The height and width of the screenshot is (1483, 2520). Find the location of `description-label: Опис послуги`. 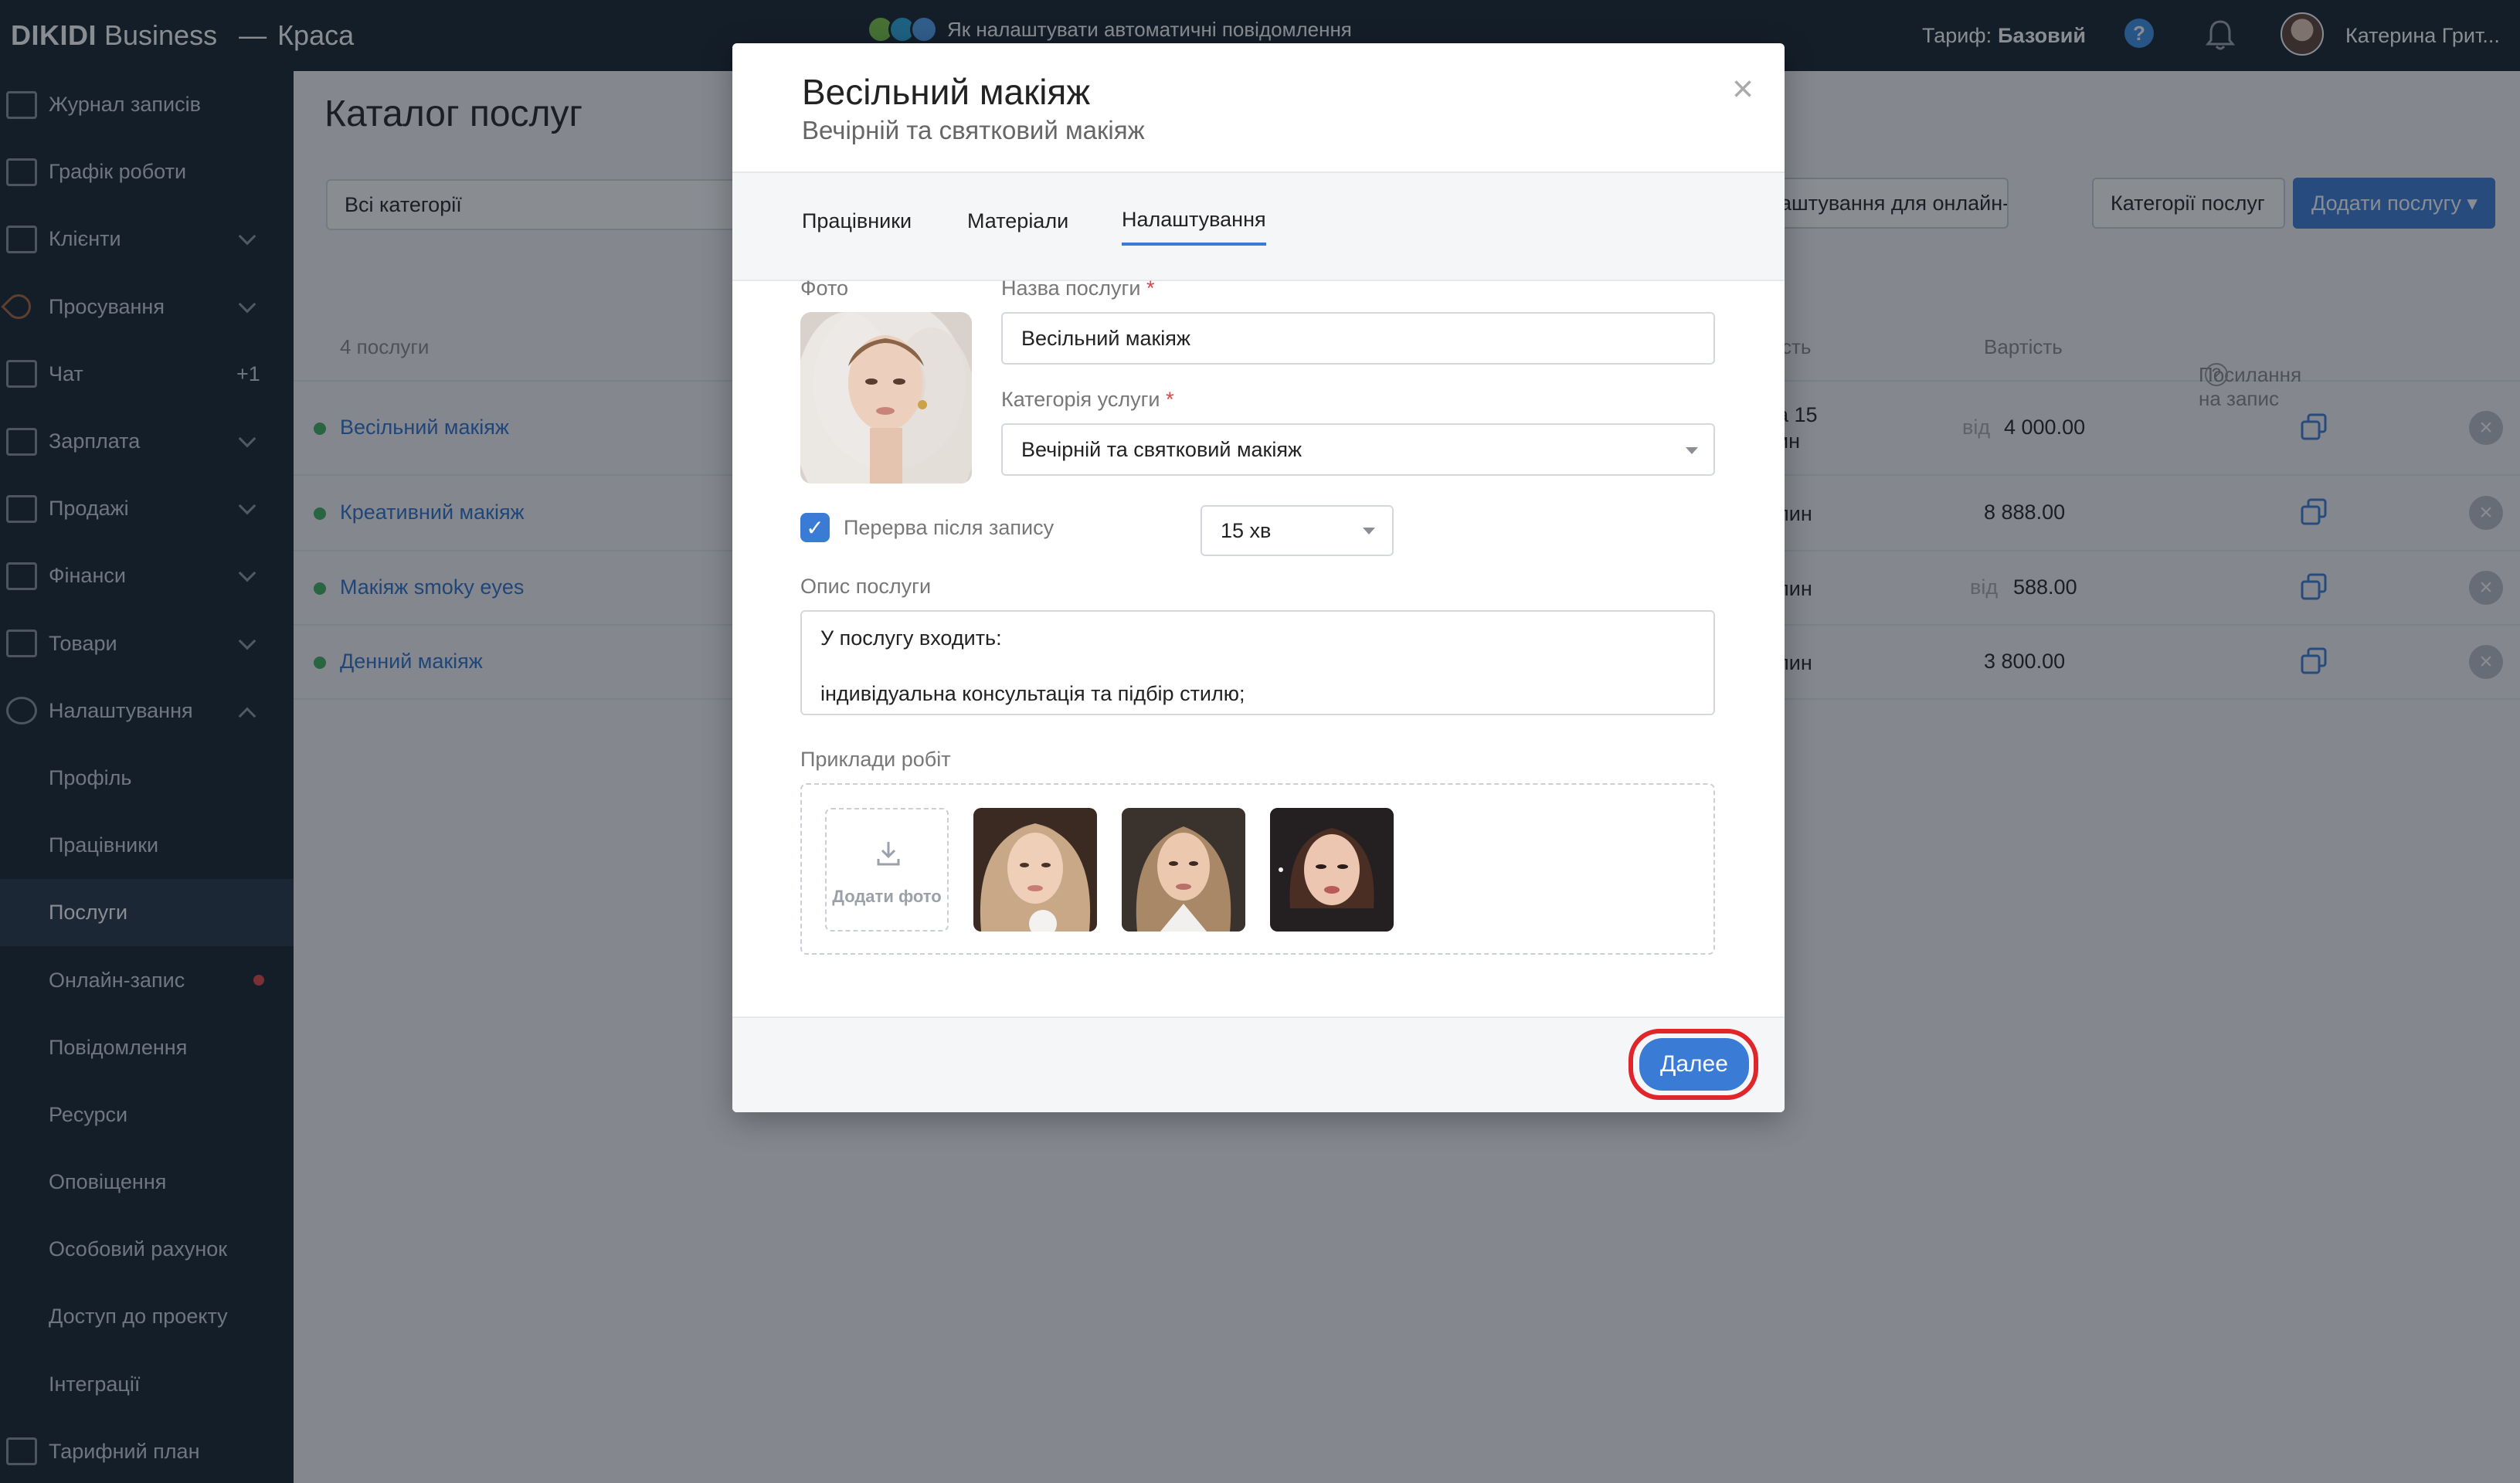

description-label: Опис послуги is located at coordinates (866, 586).